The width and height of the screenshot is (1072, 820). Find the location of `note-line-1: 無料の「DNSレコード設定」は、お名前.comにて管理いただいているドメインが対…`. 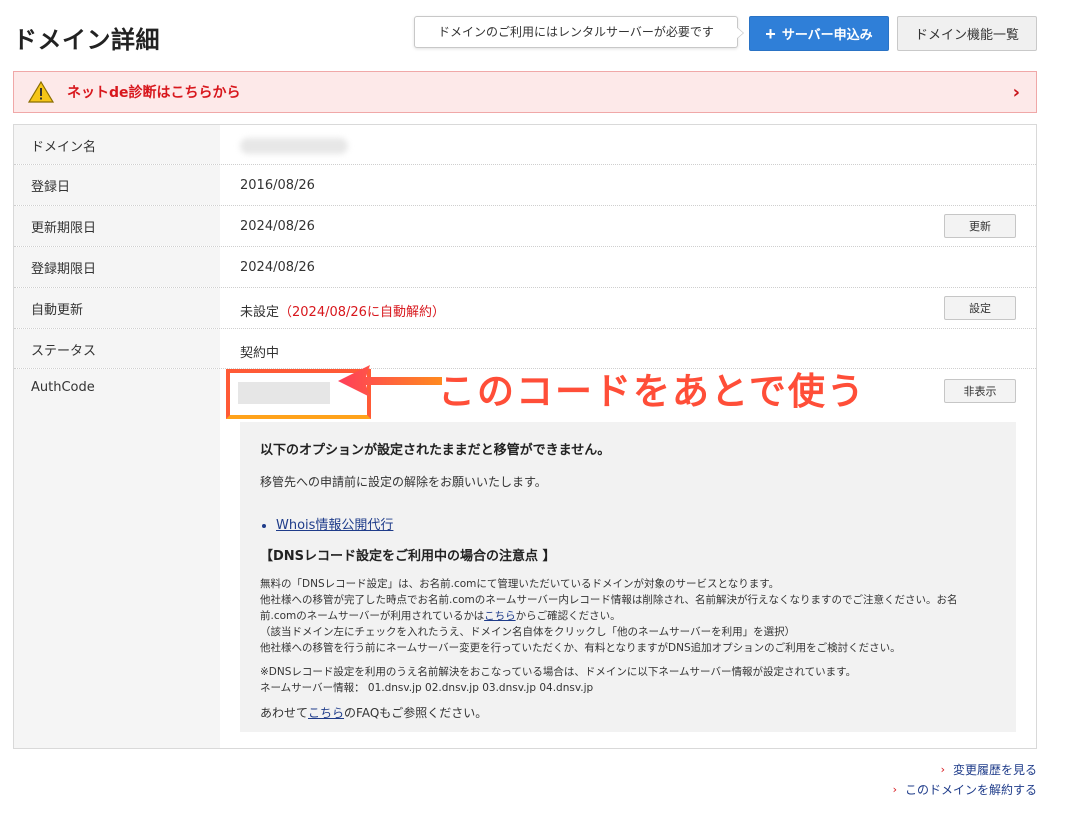

note-line-1: 無料の「DNSレコード設定」は、お名前.comにて管理いただいているドメインが対… is located at coordinates (520, 584).